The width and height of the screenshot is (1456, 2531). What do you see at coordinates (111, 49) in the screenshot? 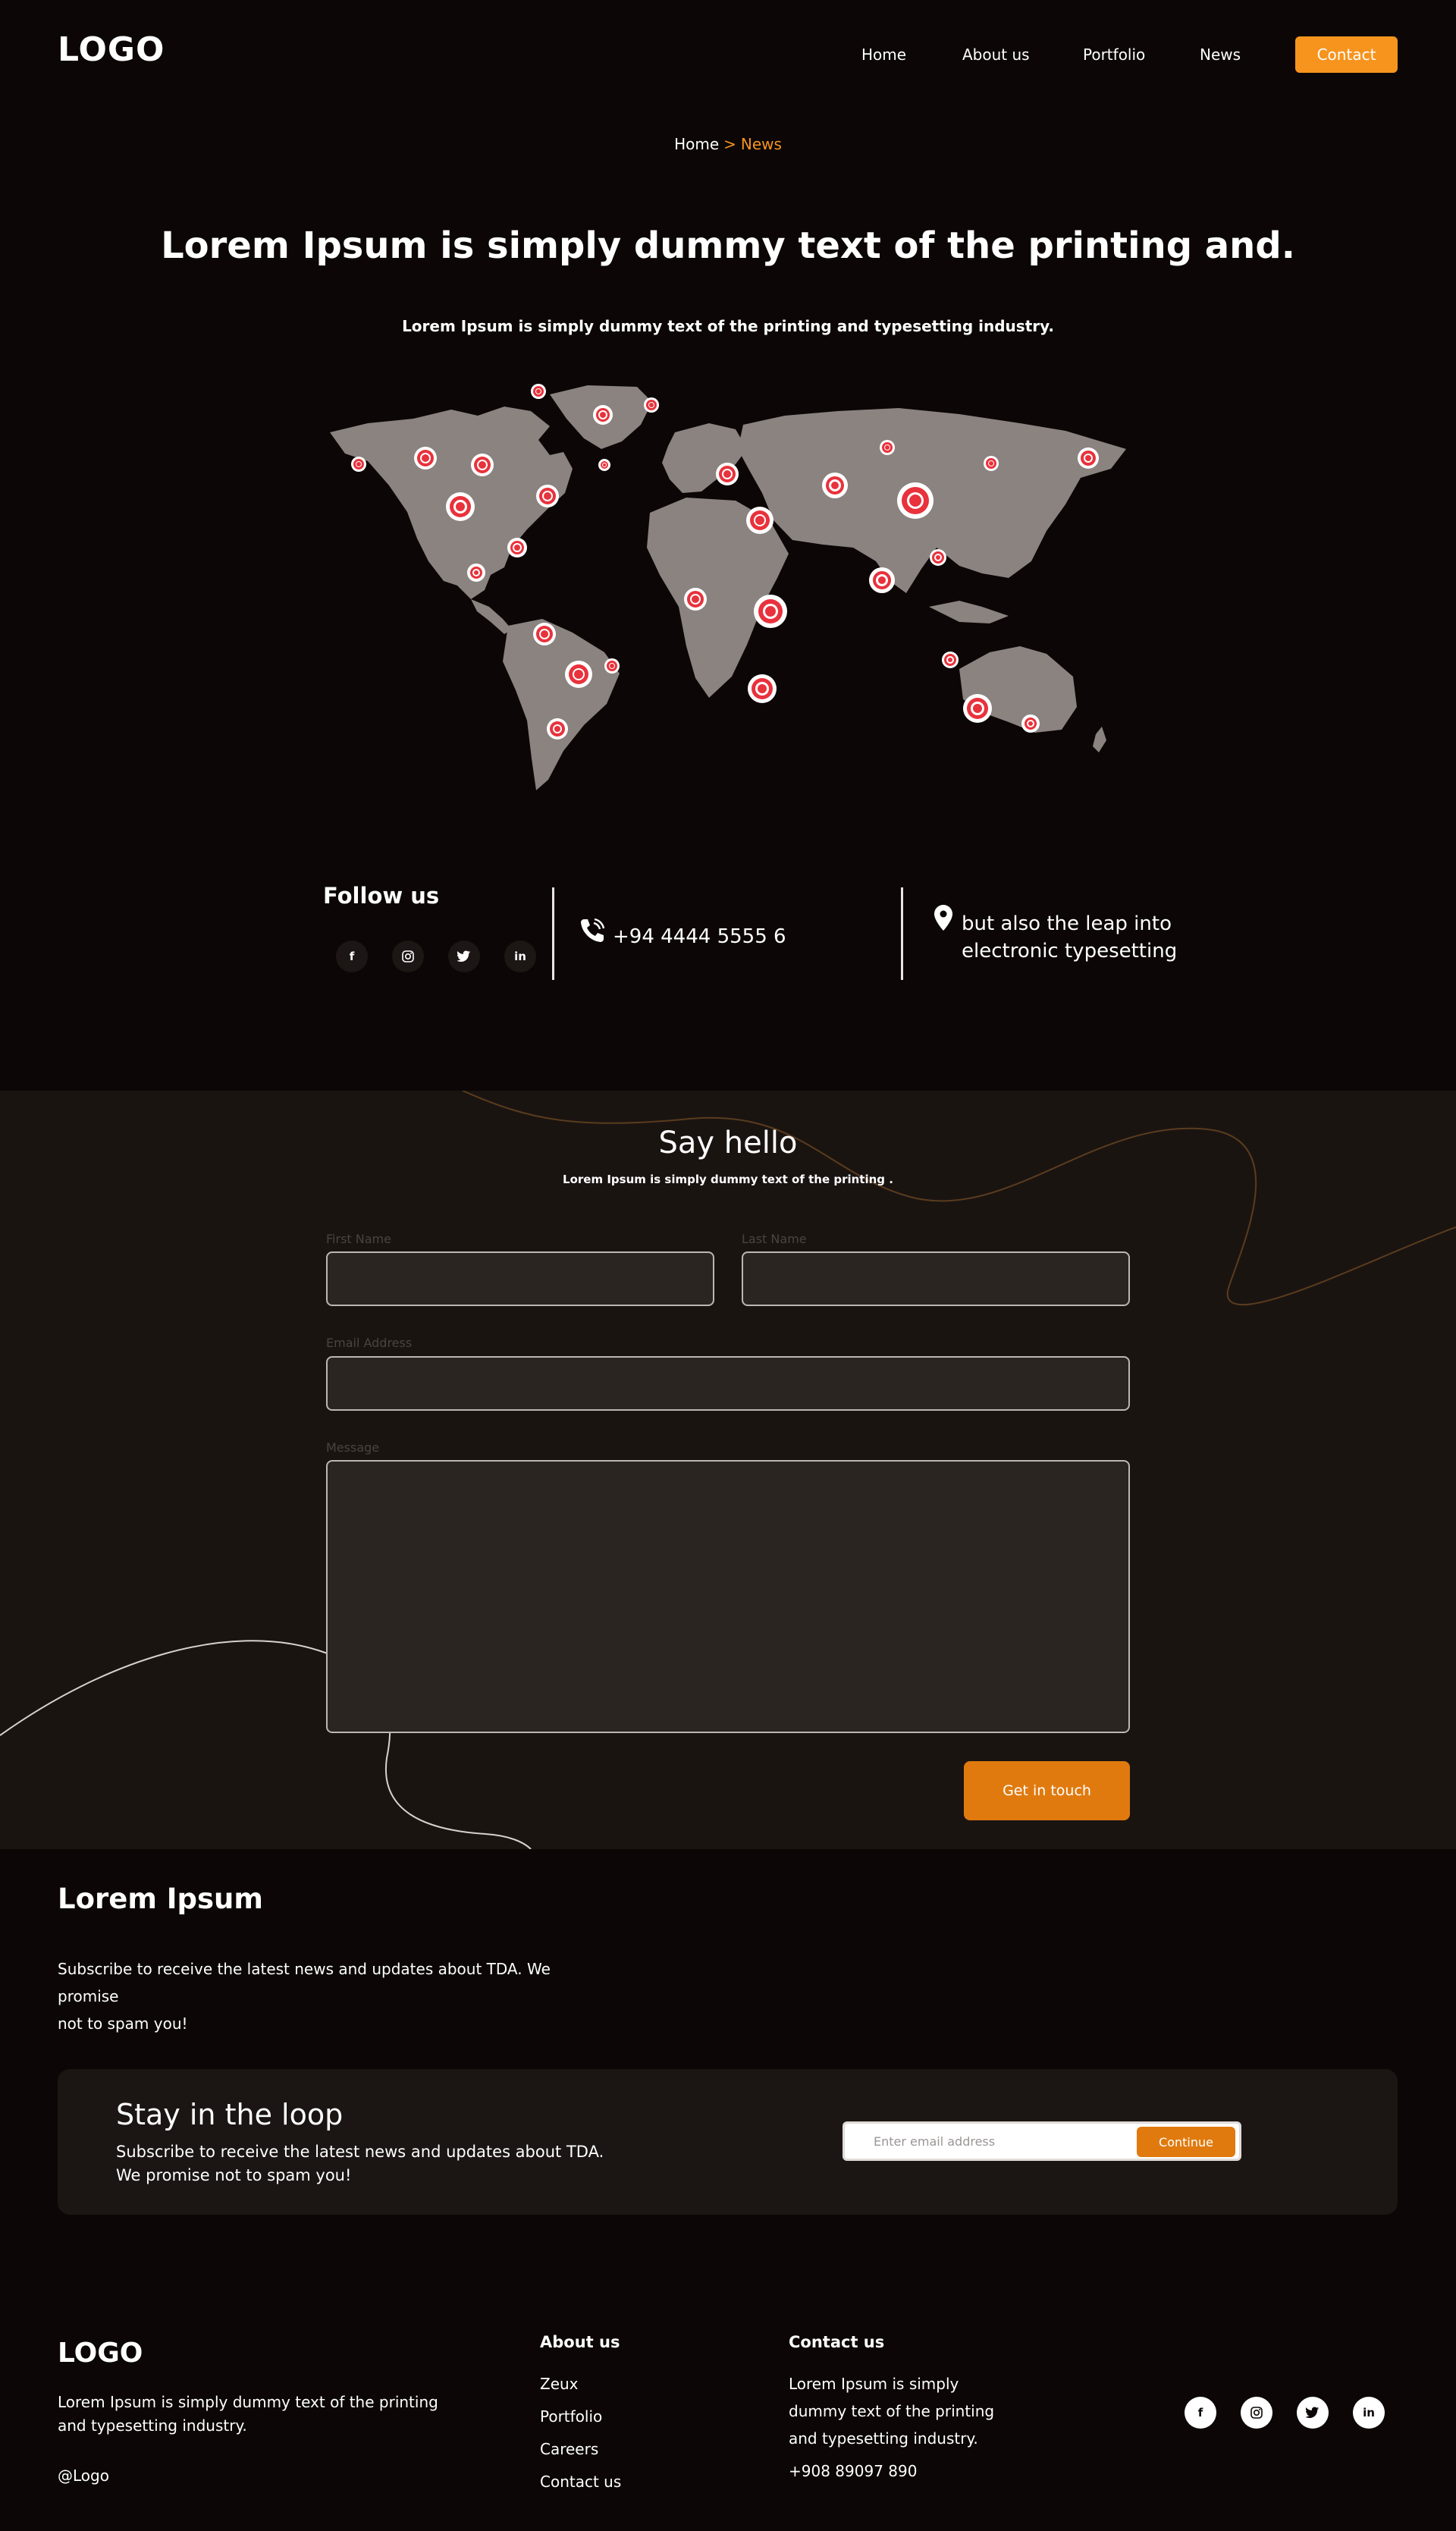
I see `header-logo: LOGO` at bounding box center [111, 49].